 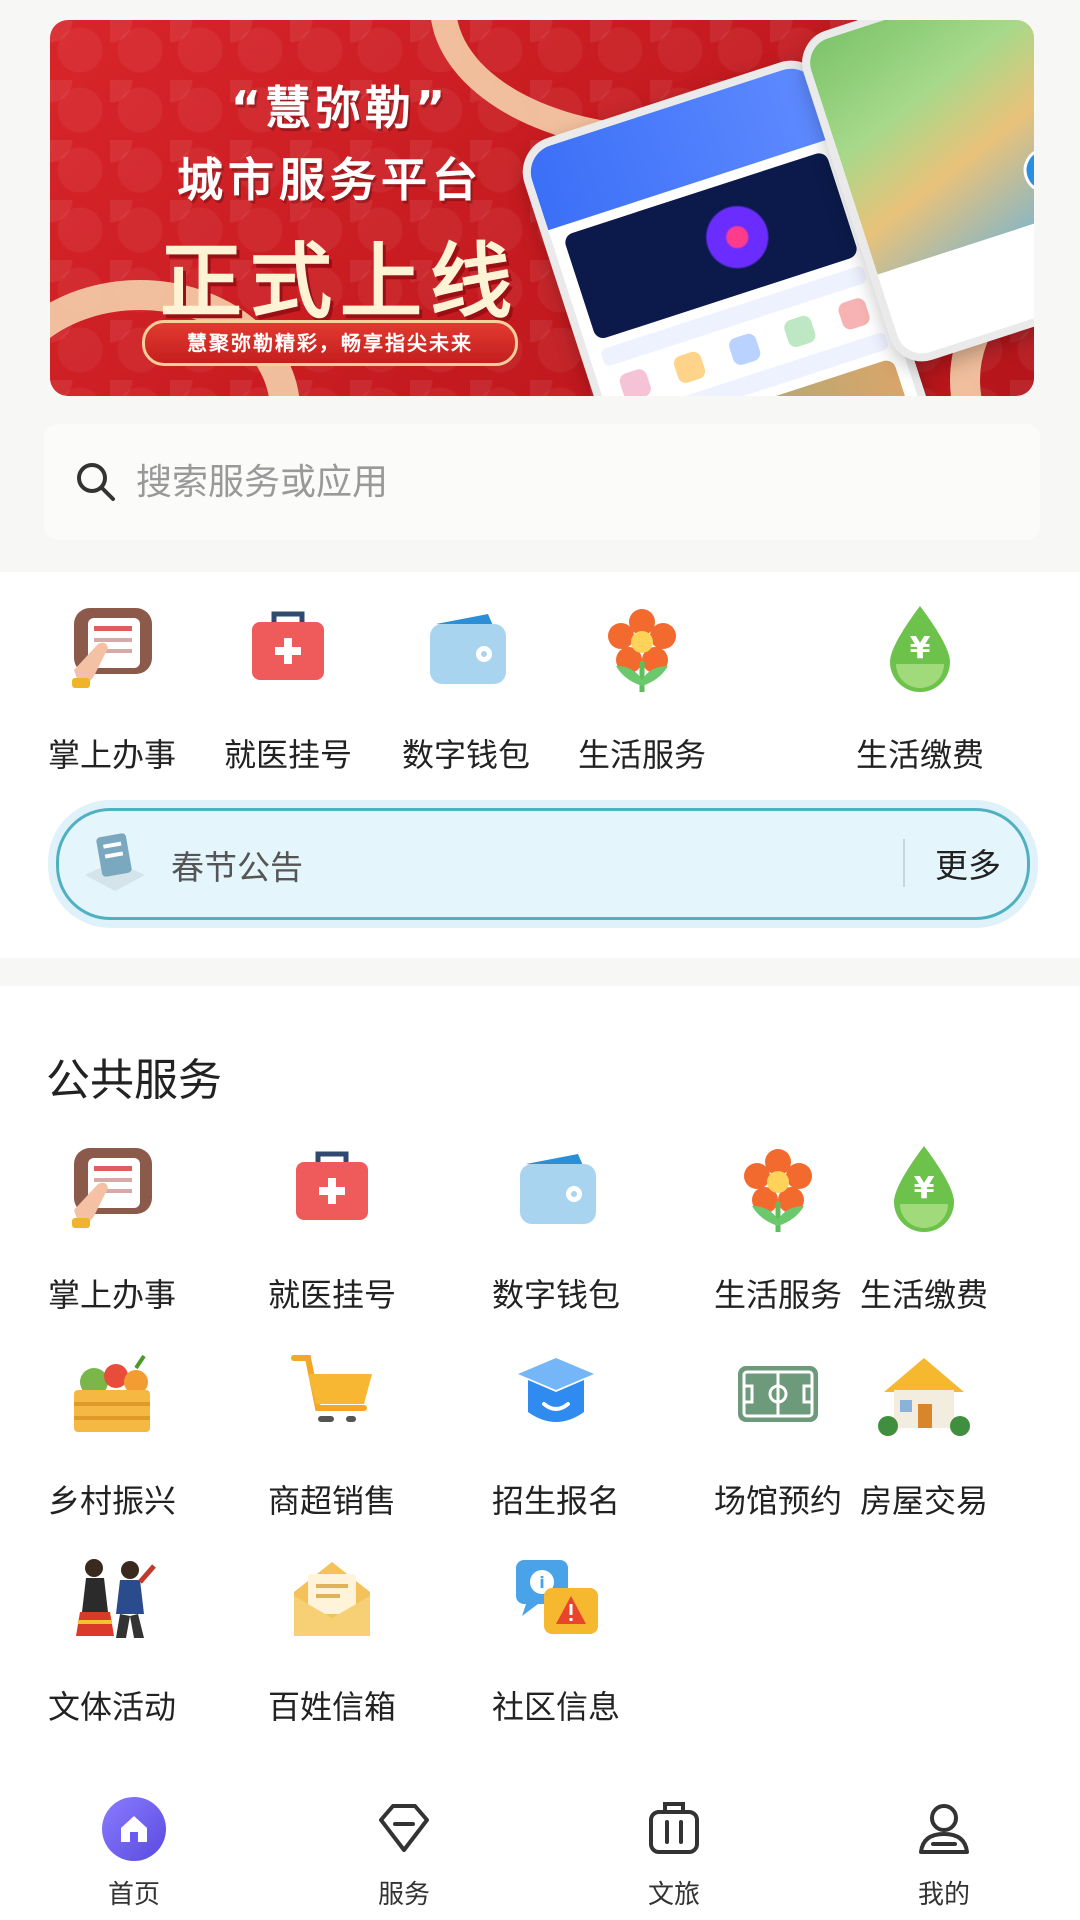 I want to click on service-item-label: 社区信息, so click(x=555, y=1707).